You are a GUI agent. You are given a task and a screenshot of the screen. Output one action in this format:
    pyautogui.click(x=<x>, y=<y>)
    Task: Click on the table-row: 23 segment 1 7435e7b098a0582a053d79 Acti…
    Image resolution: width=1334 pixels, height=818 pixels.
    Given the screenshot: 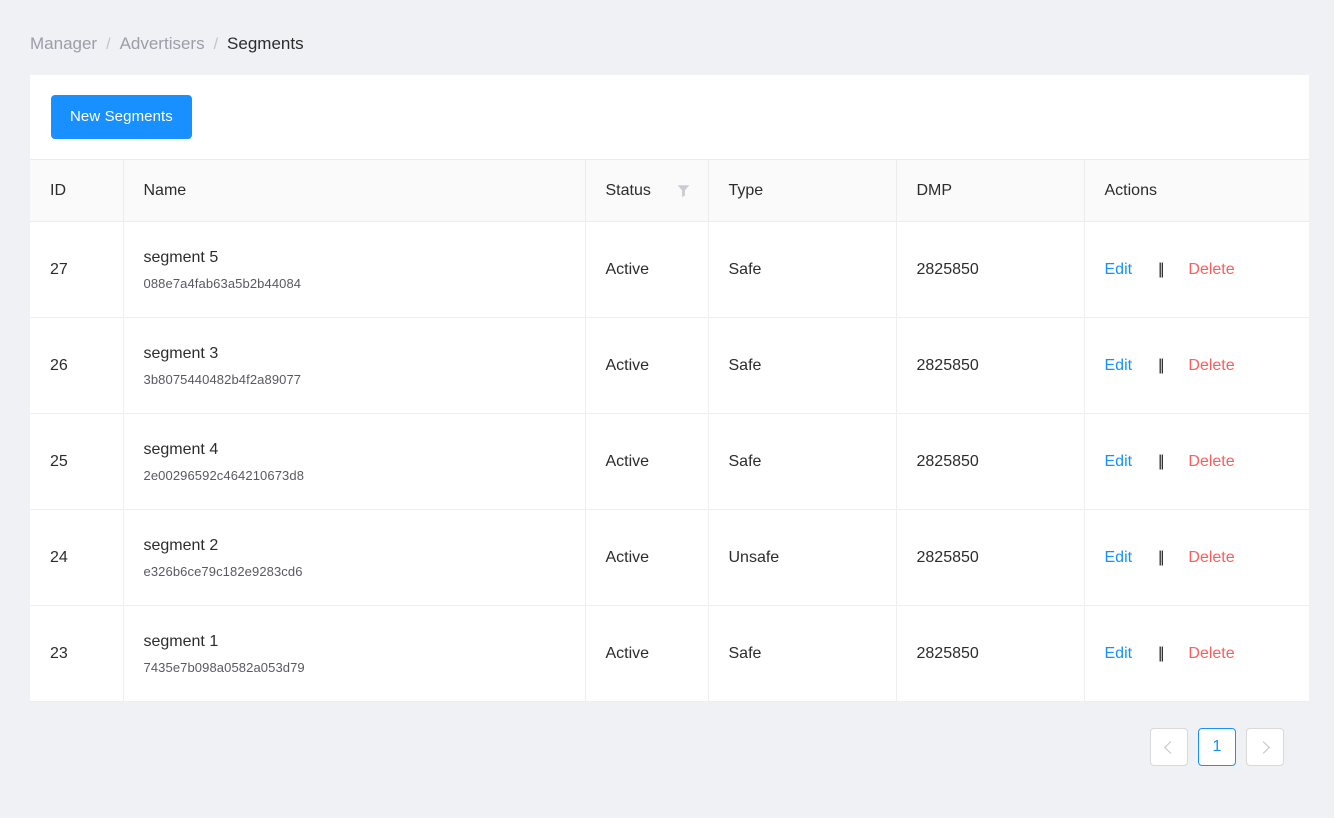 What is the action you would take?
    pyautogui.click(x=669, y=653)
    